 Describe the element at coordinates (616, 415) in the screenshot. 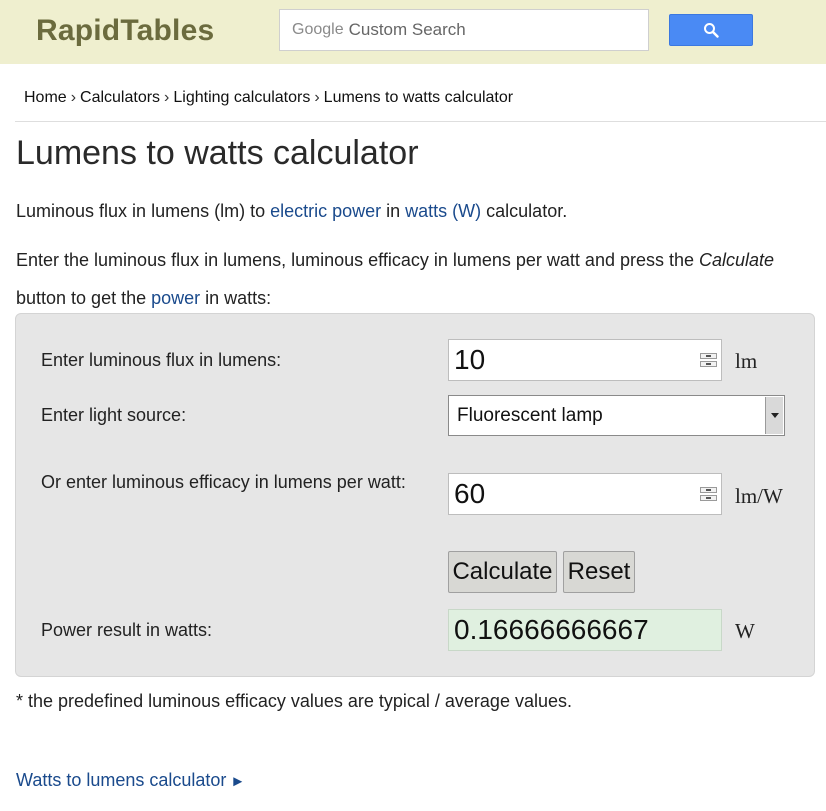

I see `light-source-select: Fluorescent lamp` at that location.